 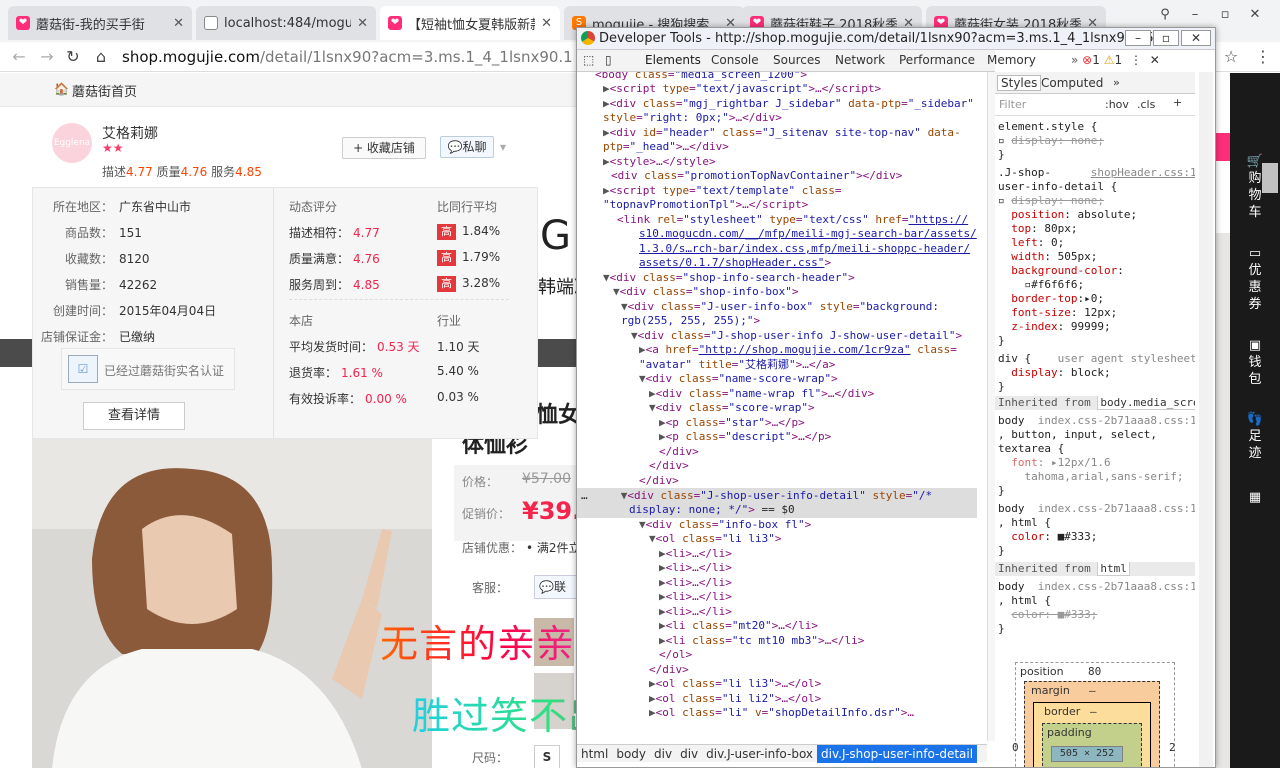 What do you see at coordinates (1165, 15) in the screenshot?
I see `user-icon: ⚲` at bounding box center [1165, 15].